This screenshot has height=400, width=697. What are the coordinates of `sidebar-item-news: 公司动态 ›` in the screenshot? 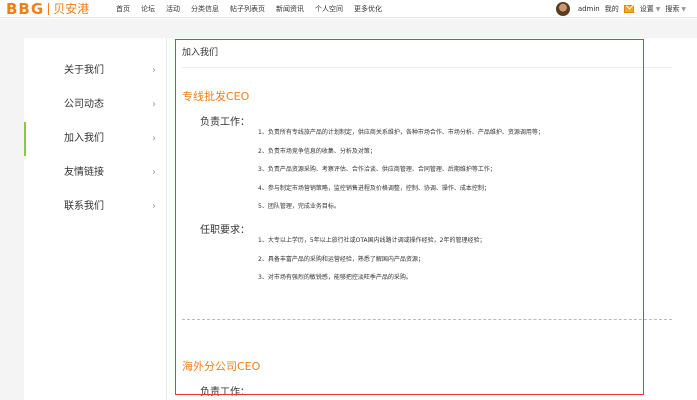 It's located at (95, 105).